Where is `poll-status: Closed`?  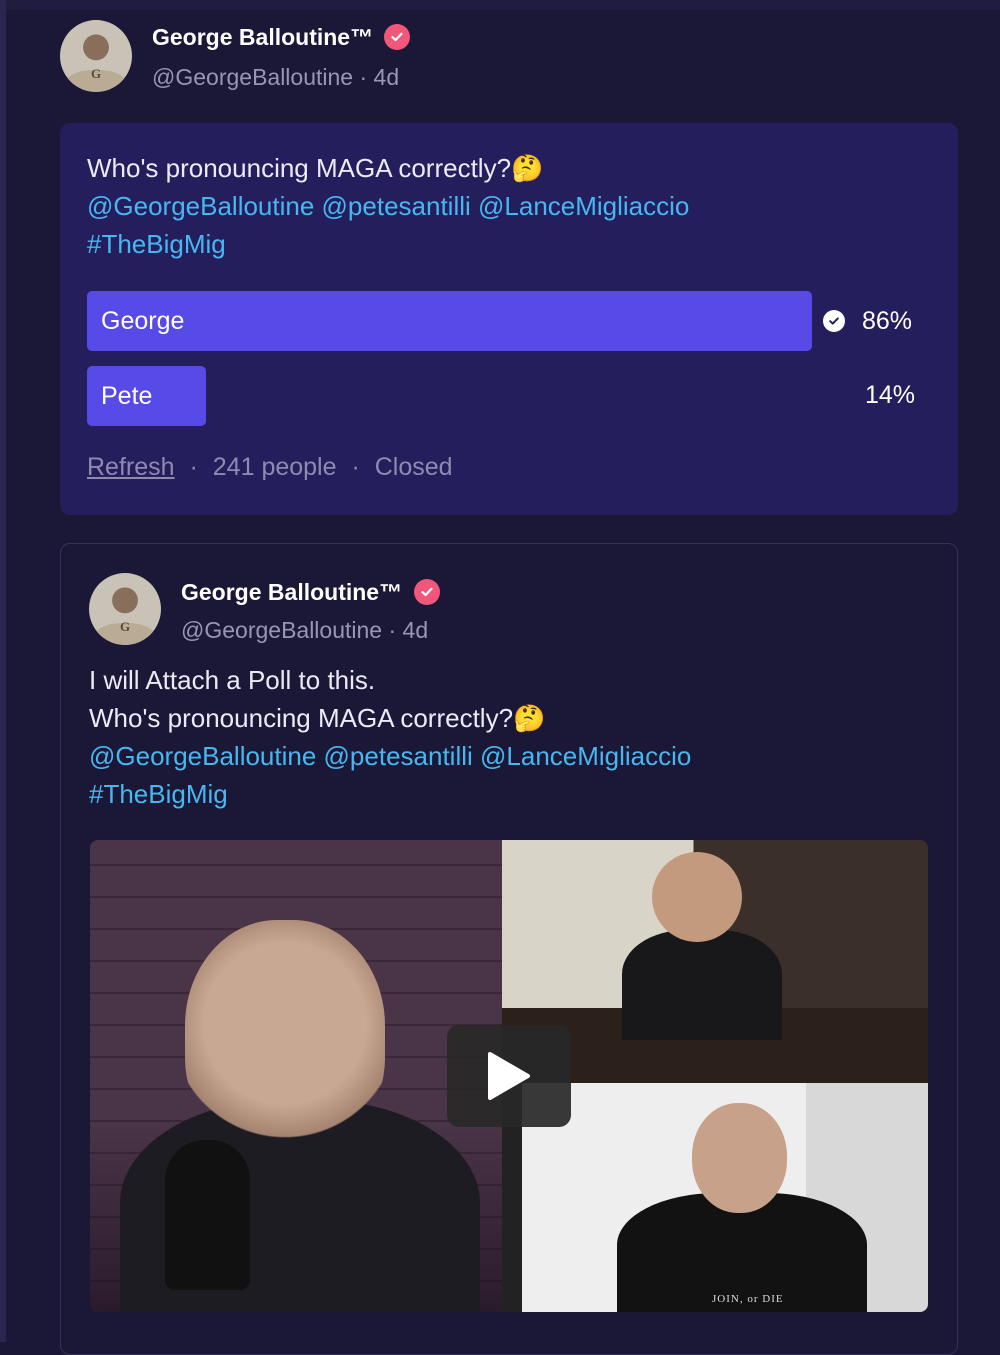
poll-status: Closed is located at coordinates (413, 467).